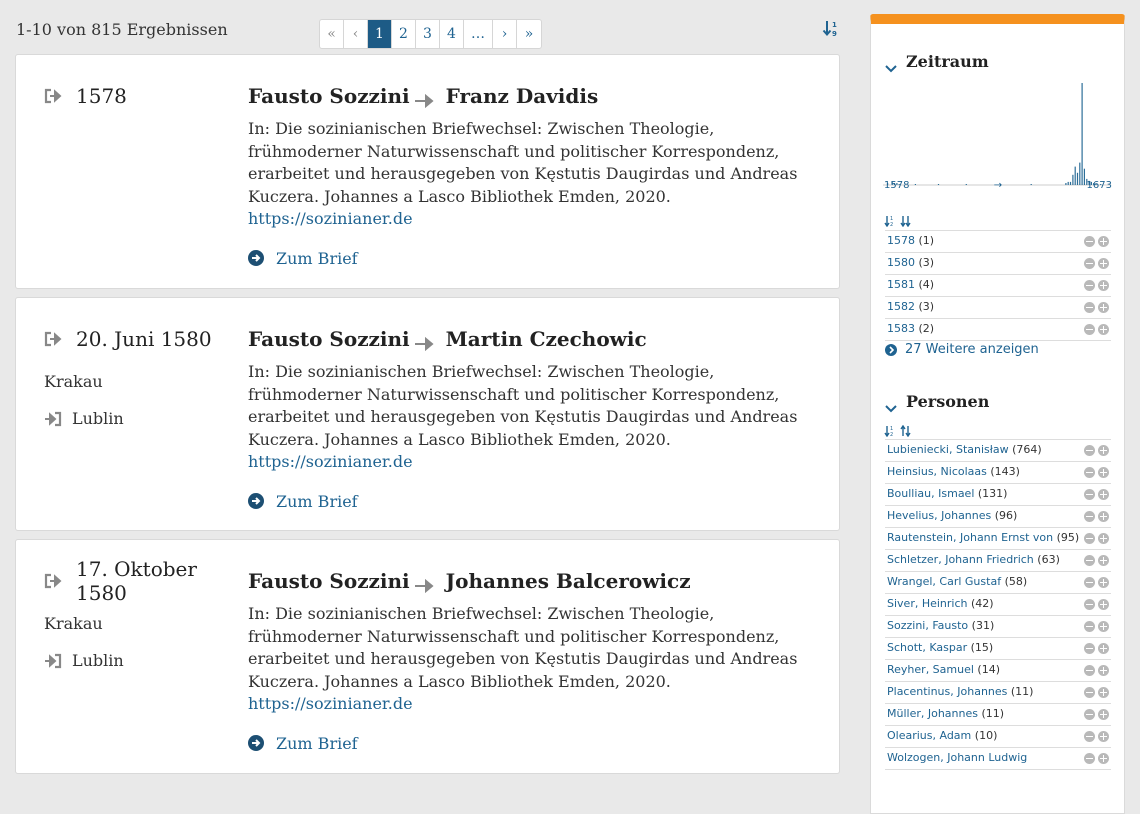 Image resolution: width=1140 pixels, height=814 pixels. I want to click on facet-item-link: Heinsius, Nicolaas, so click(937, 471).